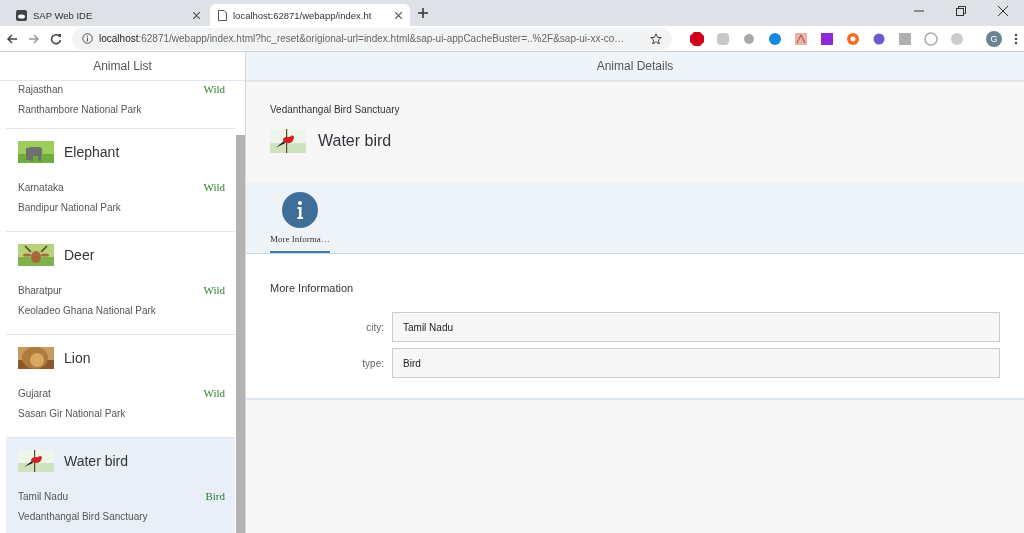  Describe the element at coordinates (72, 413) in the screenshot. I see `park-text: Sasan Gir National Park` at that location.